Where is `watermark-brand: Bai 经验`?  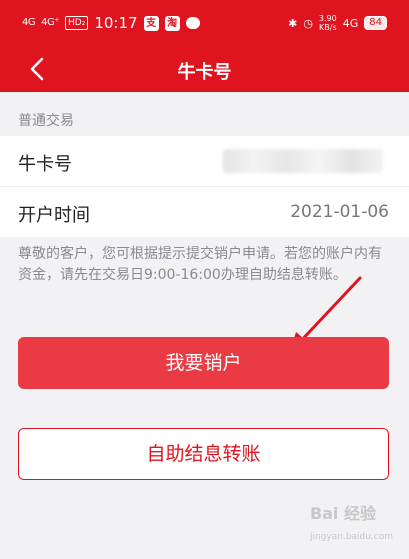 watermark-brand: Bai 经验 is located at coordinates (342, 513).